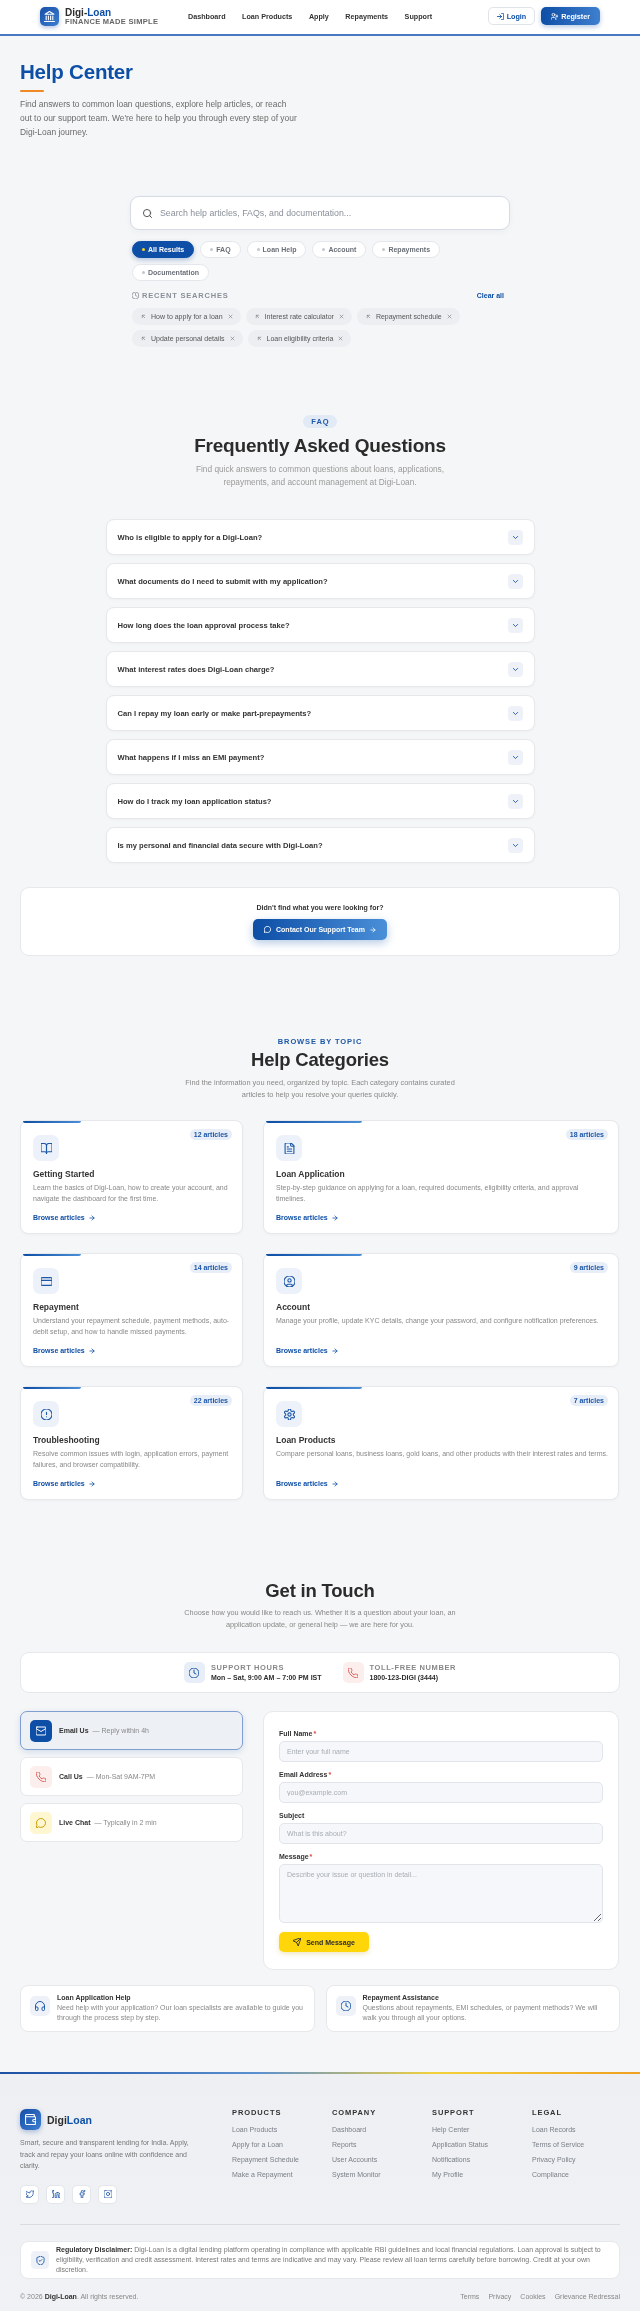 This screenshot has width=640, height=2311. I want to click on f-logo-icon, so click(81, 2194).